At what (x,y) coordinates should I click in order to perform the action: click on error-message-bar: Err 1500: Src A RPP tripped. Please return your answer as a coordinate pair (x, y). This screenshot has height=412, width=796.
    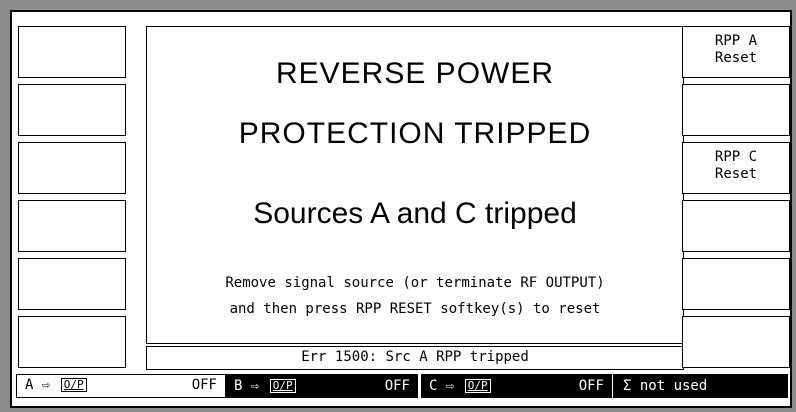
    Looking at the image, I should click on (415, 358).